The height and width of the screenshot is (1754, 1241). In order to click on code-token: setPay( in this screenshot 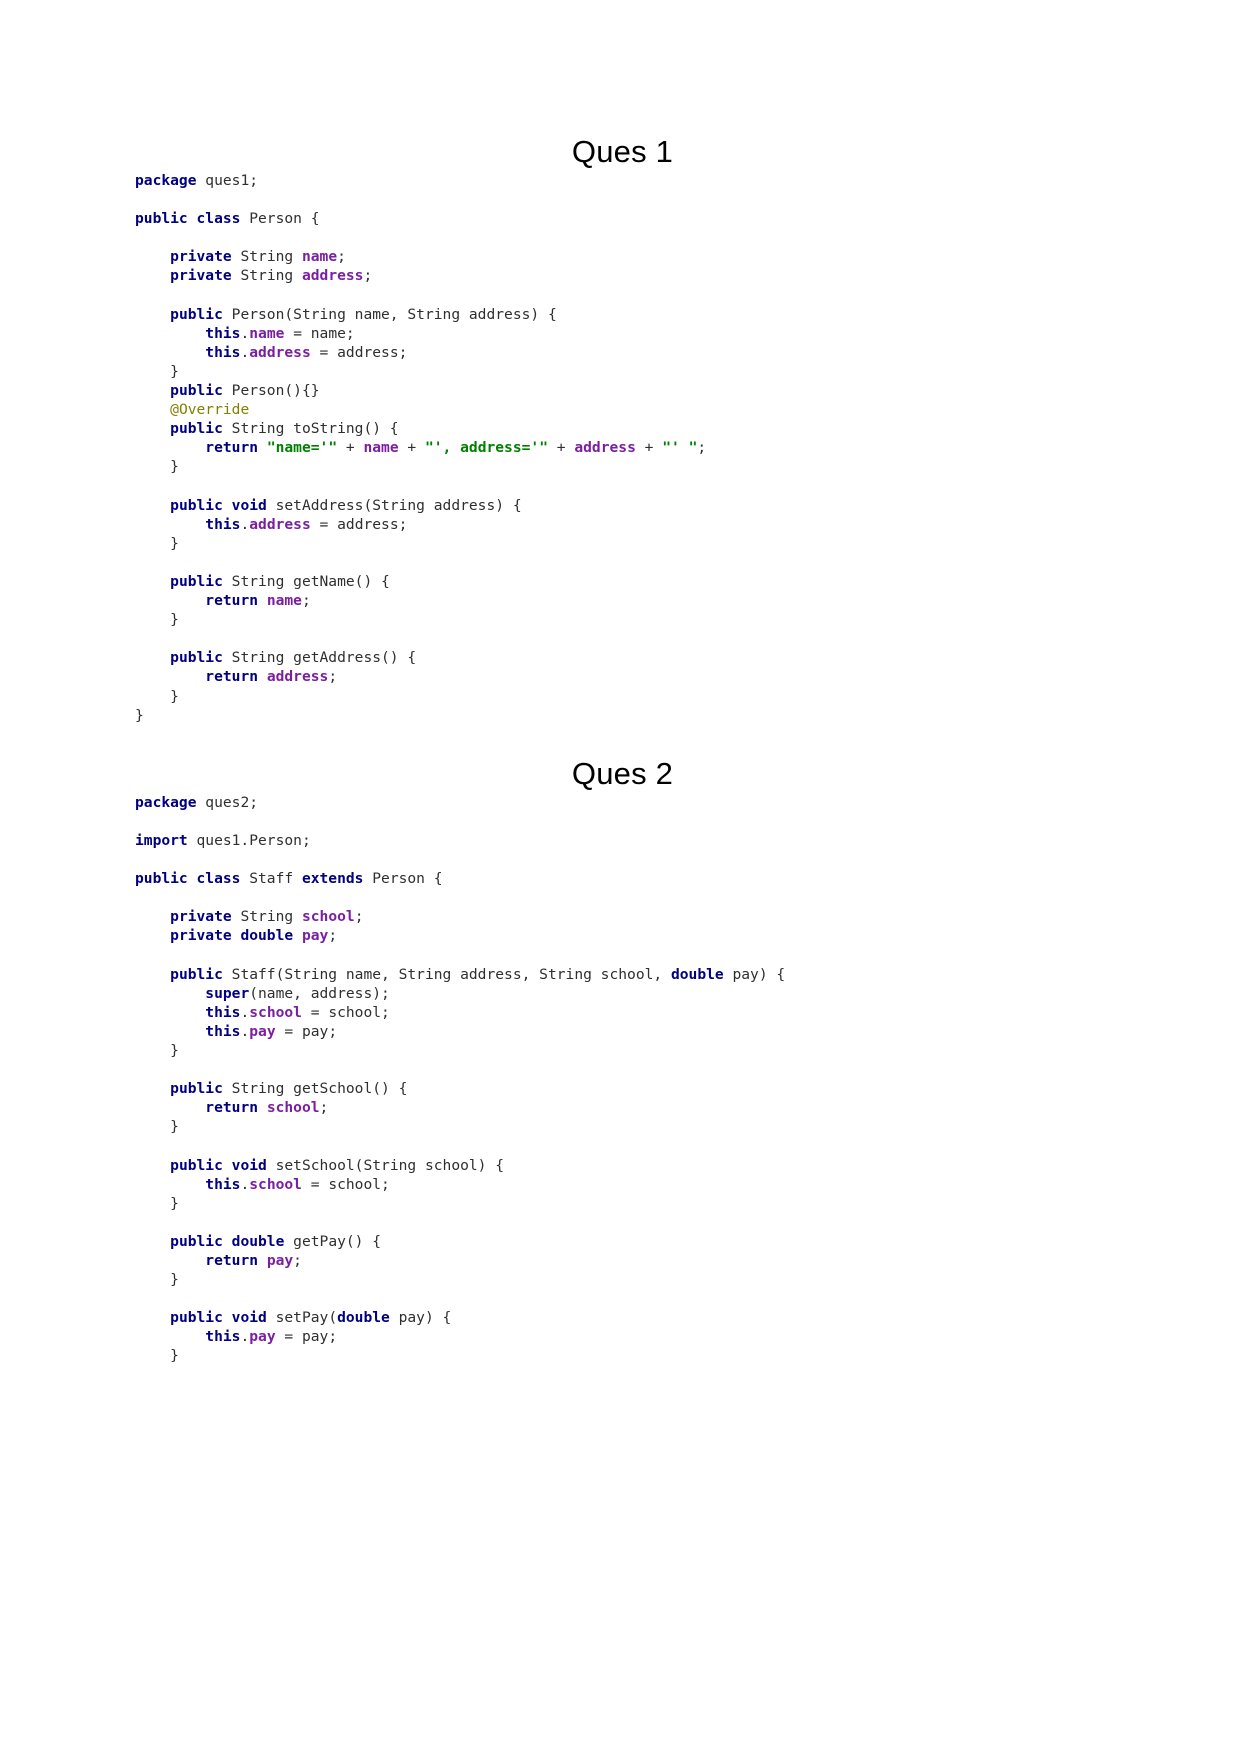, I will do `click(302, 1318)`.